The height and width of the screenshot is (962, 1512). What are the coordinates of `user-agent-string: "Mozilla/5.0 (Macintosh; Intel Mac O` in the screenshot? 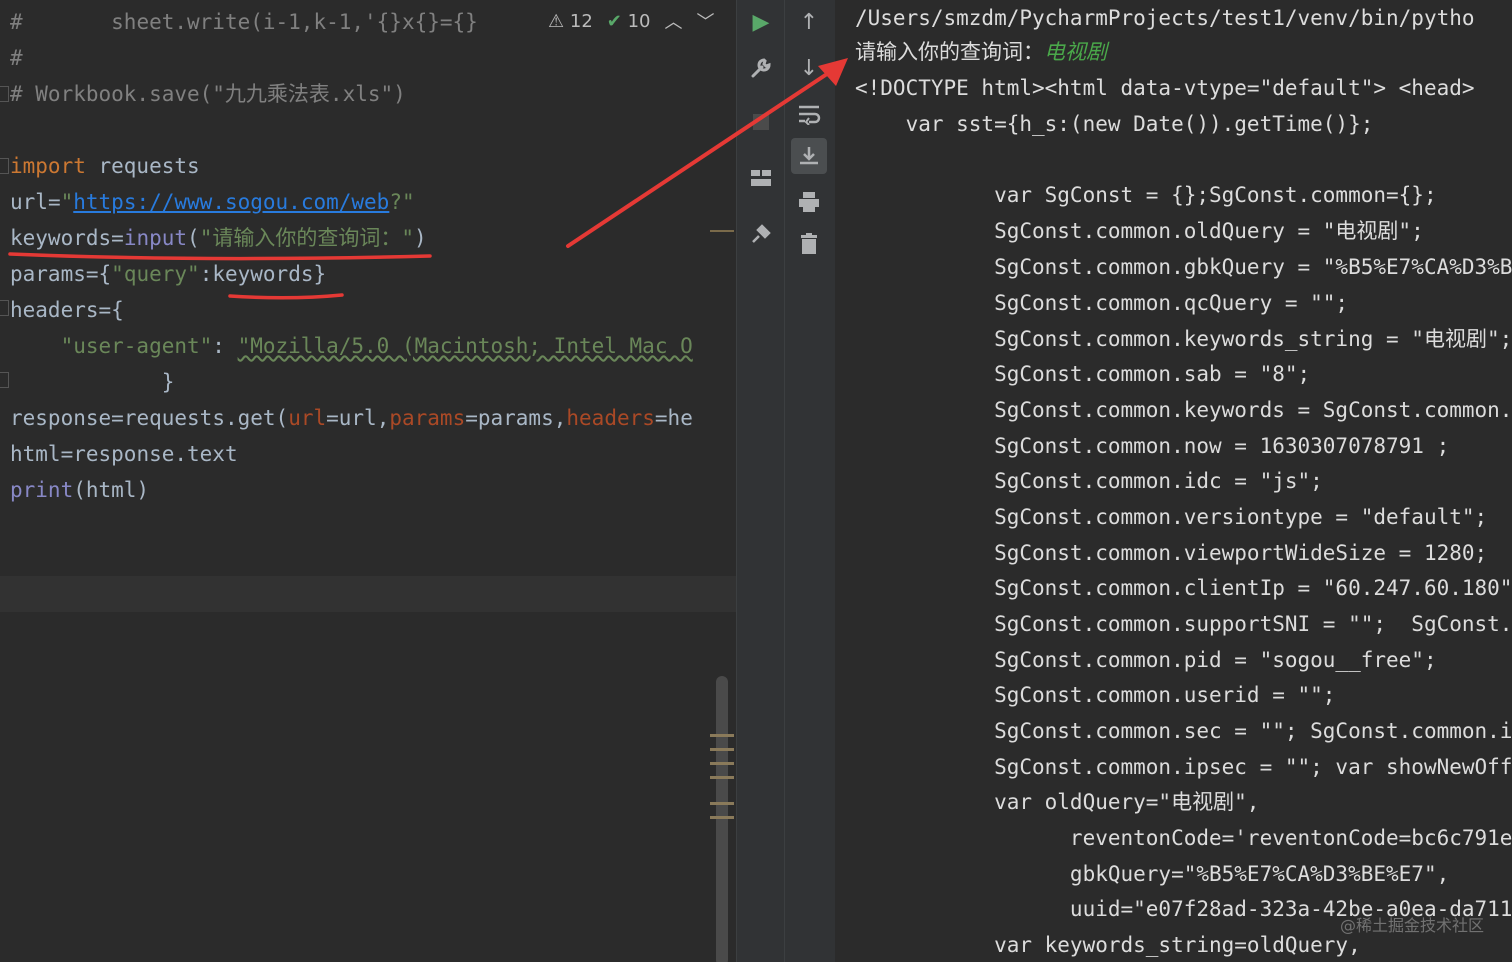 It's located at (465, 346).